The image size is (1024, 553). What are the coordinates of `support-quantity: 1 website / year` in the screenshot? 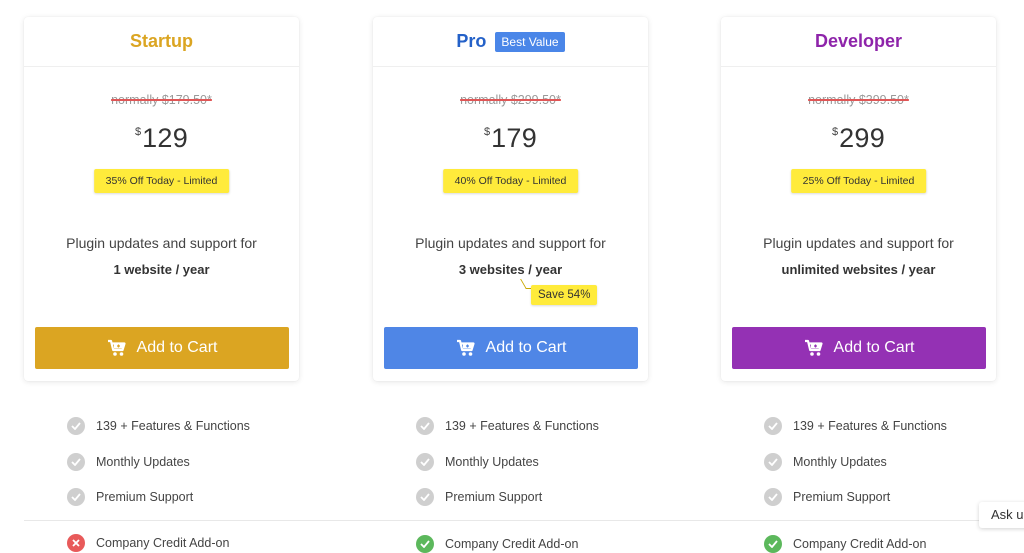 It's located at (161, 269).